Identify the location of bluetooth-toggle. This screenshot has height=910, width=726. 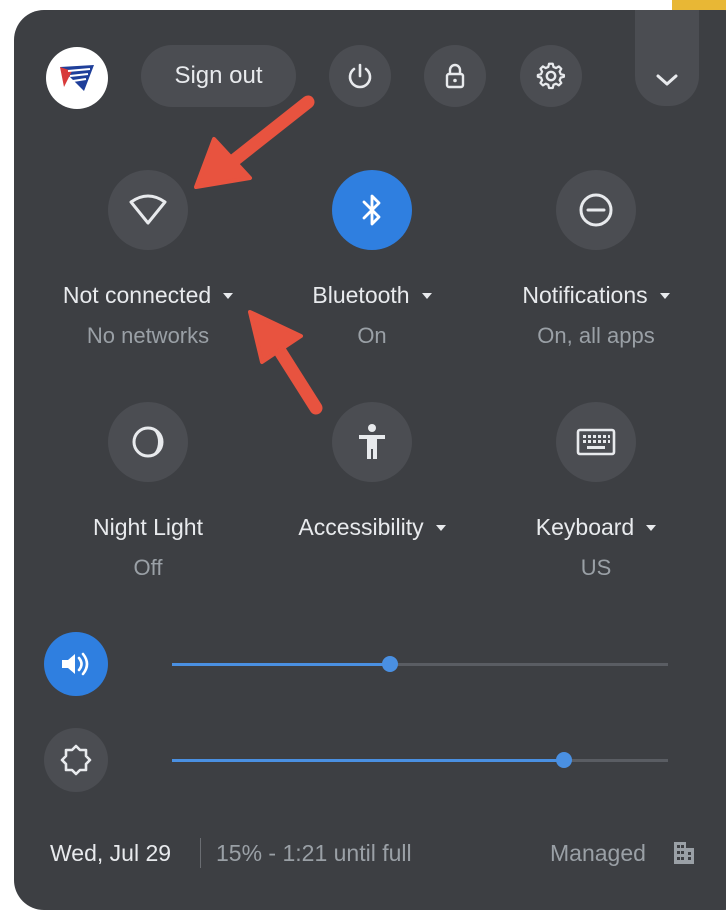
(372, 210).